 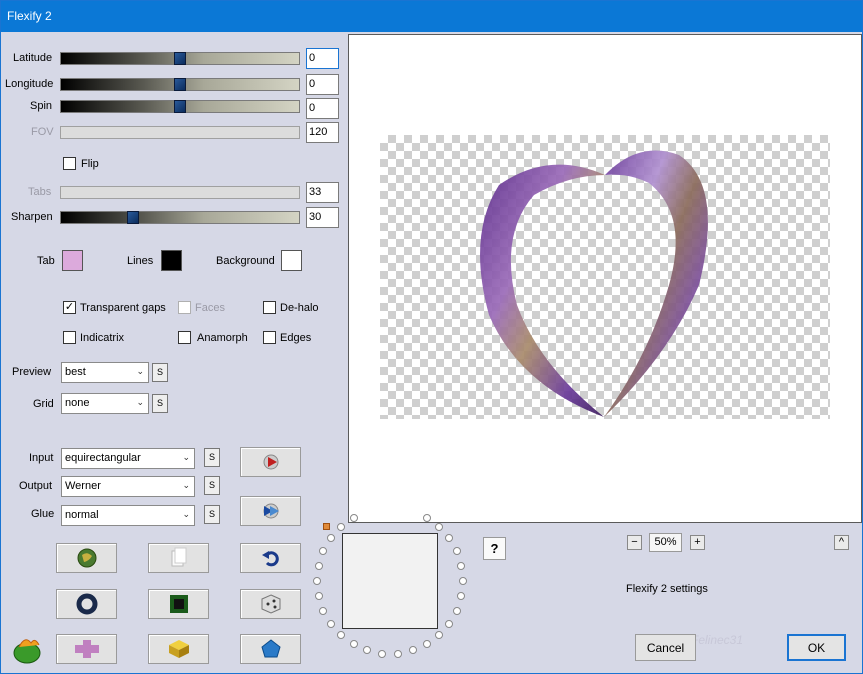 I want to click on play-icon, so click(x=270, y=462).